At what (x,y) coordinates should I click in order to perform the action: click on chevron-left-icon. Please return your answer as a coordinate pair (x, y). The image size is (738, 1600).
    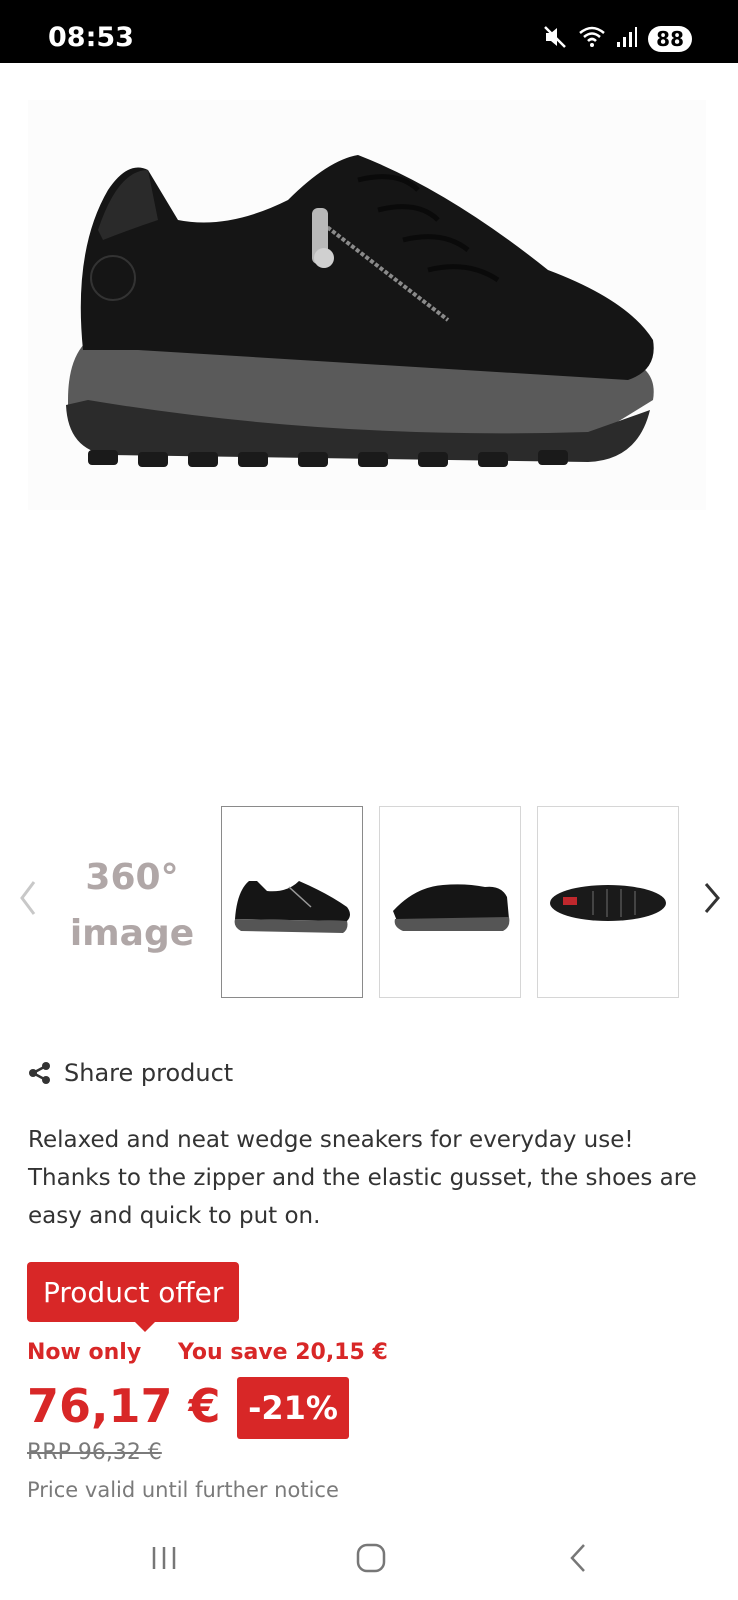
    Looking at the image, I should click on (28, 898).